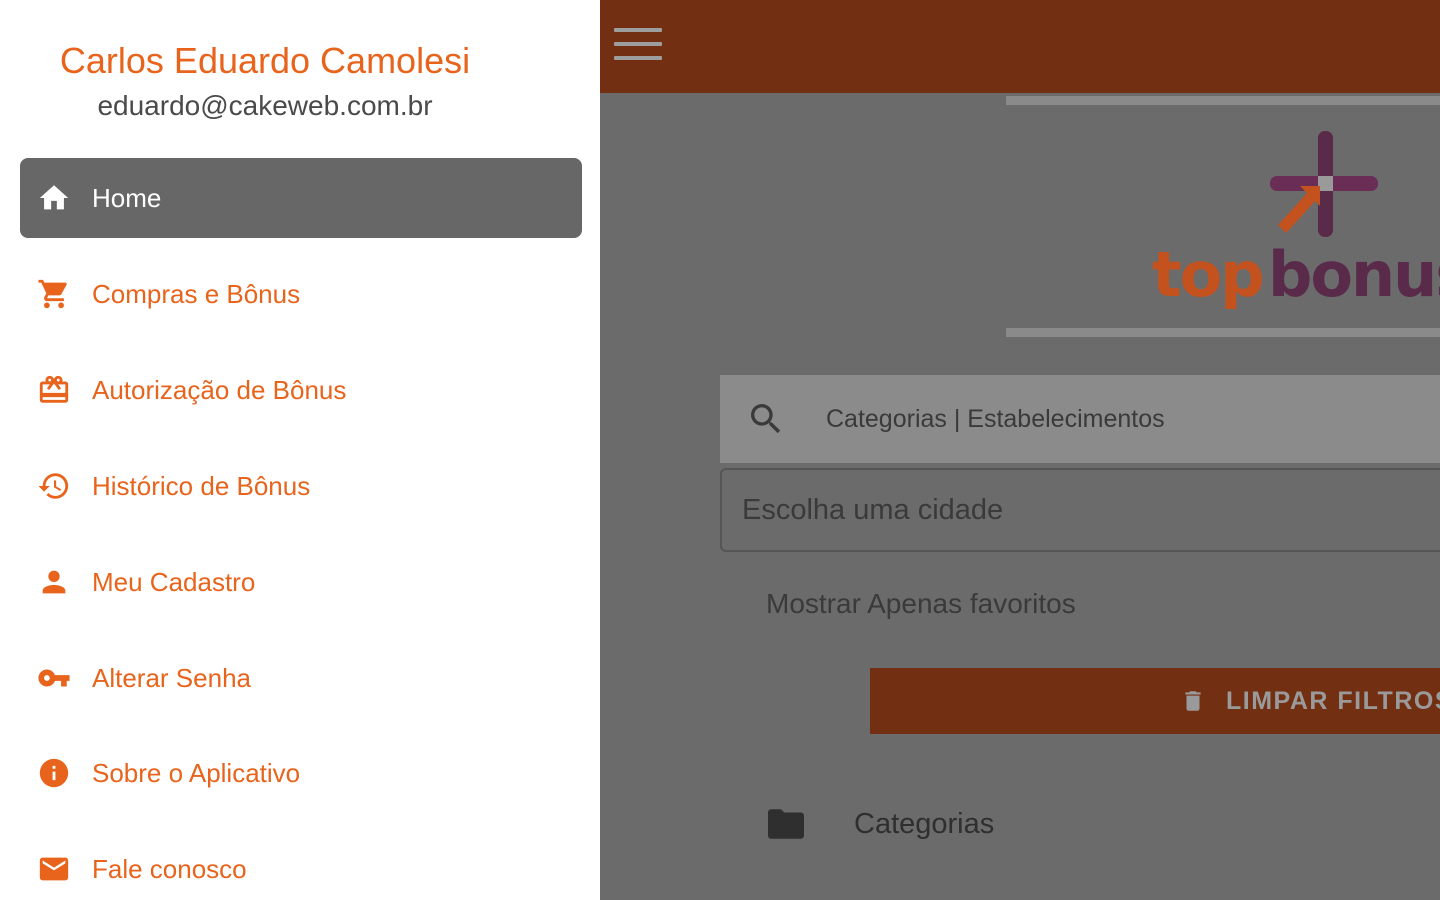 The height and width of the screenshot is (900, 1440). I want to click on nav-item-home: Home, so click(301, 198).